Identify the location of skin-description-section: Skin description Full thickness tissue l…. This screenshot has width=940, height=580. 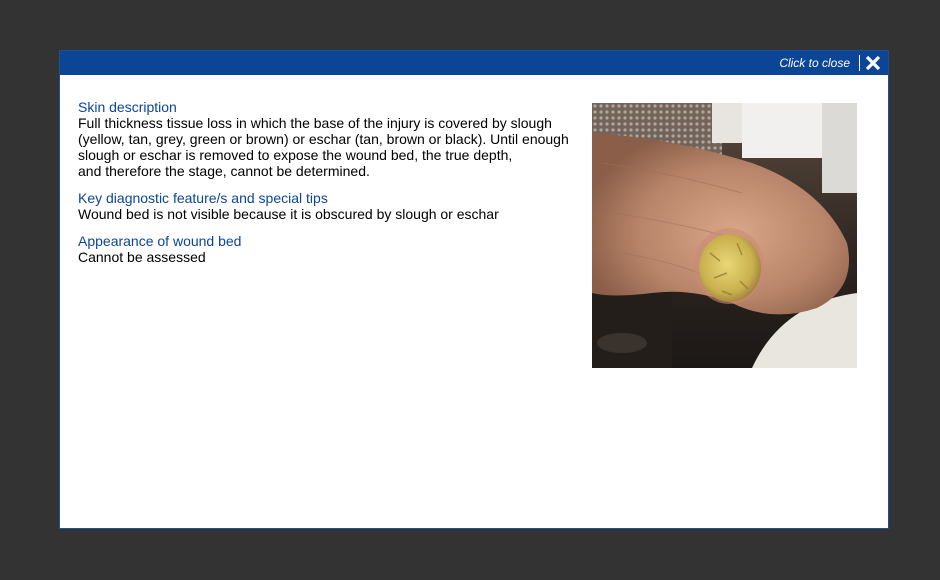
(328, 139).